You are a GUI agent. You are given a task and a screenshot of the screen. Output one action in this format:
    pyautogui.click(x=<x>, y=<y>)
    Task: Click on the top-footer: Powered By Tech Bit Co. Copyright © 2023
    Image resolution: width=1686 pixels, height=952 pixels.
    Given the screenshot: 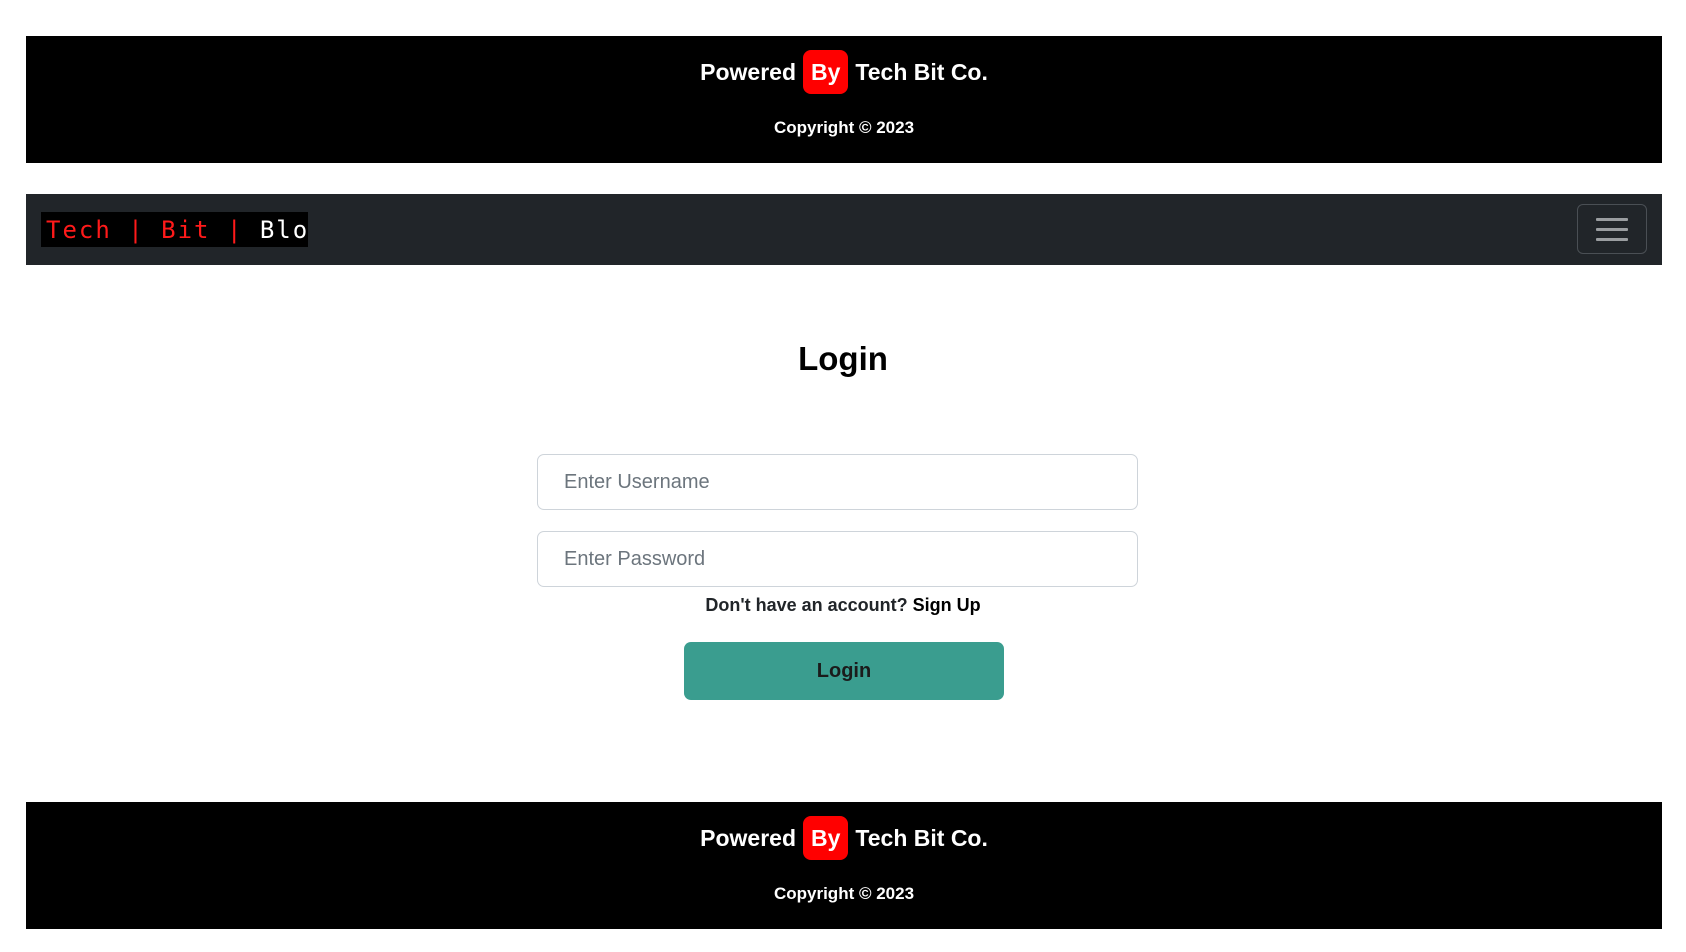 What is the action you would take?
    pyautogui.click(x=844, y=99)
    